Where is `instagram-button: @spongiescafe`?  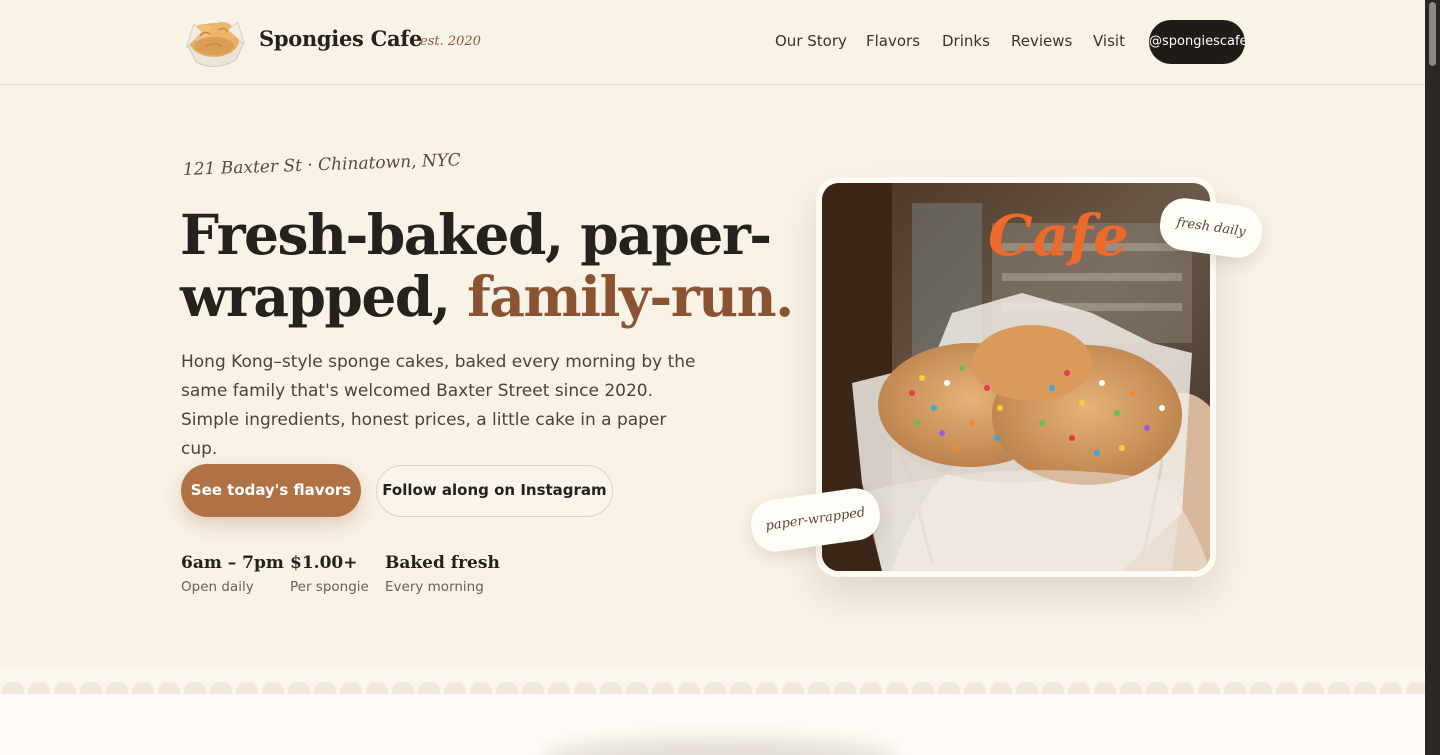 instagram-button: @spongiescafe is located at coordinates (1197, 42).